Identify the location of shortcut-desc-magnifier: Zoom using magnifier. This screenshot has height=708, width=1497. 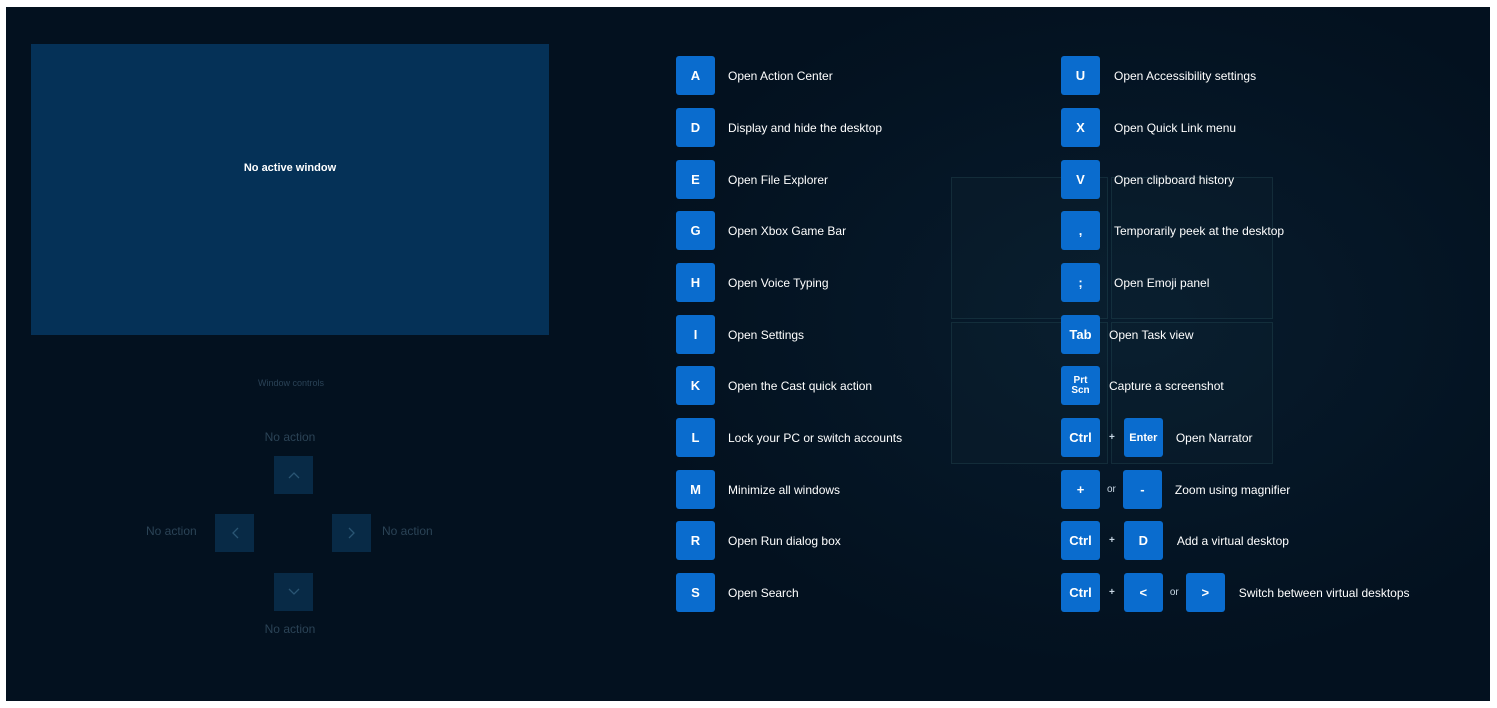
(1232, 489).